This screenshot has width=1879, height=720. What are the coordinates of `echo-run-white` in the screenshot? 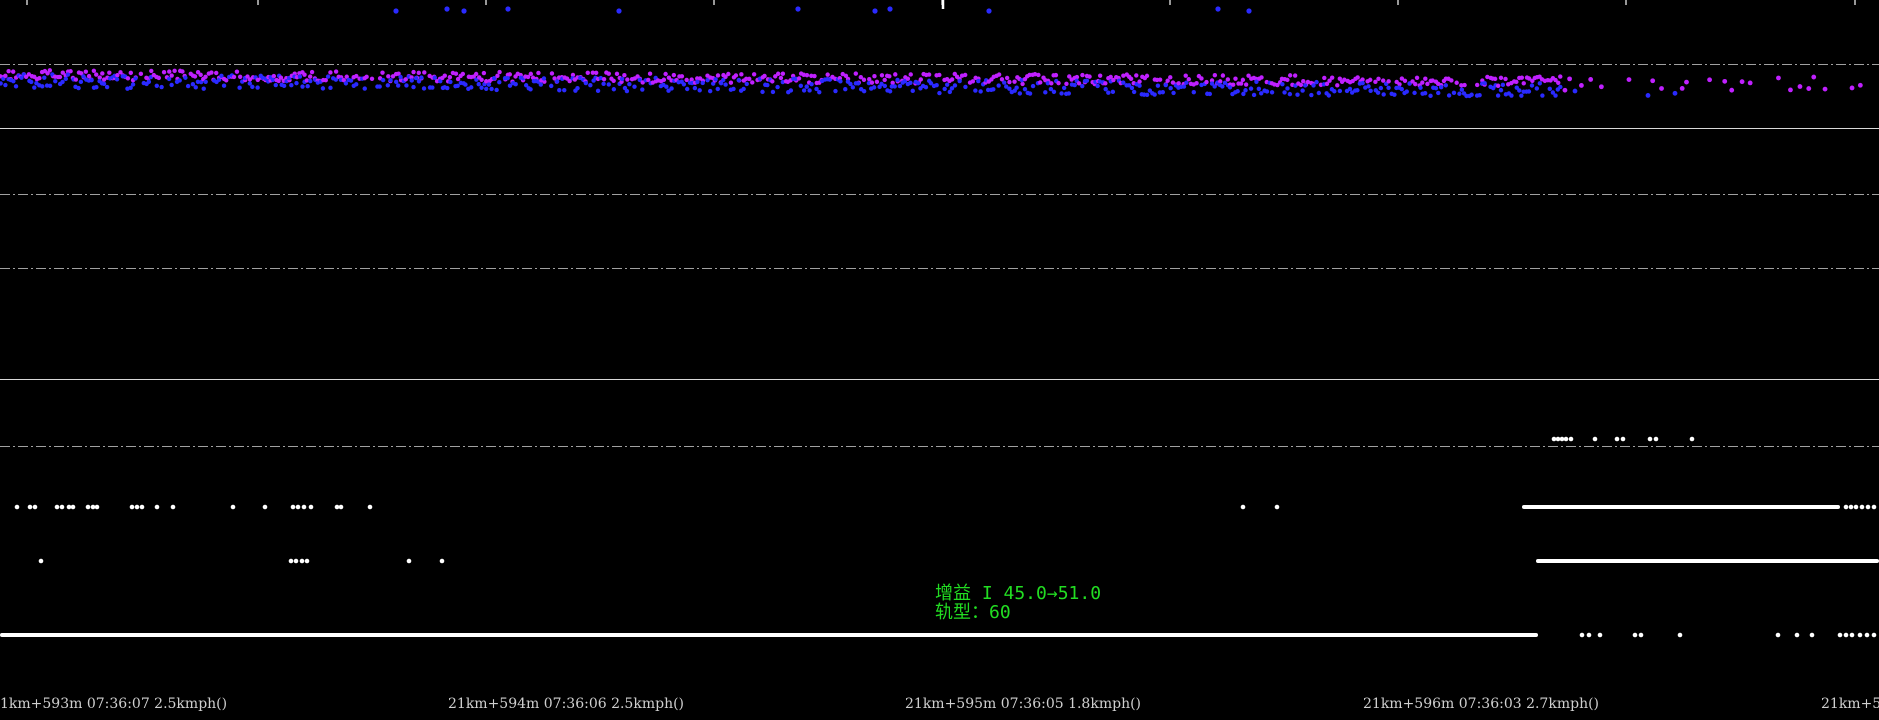 It's located at (1707, 561).